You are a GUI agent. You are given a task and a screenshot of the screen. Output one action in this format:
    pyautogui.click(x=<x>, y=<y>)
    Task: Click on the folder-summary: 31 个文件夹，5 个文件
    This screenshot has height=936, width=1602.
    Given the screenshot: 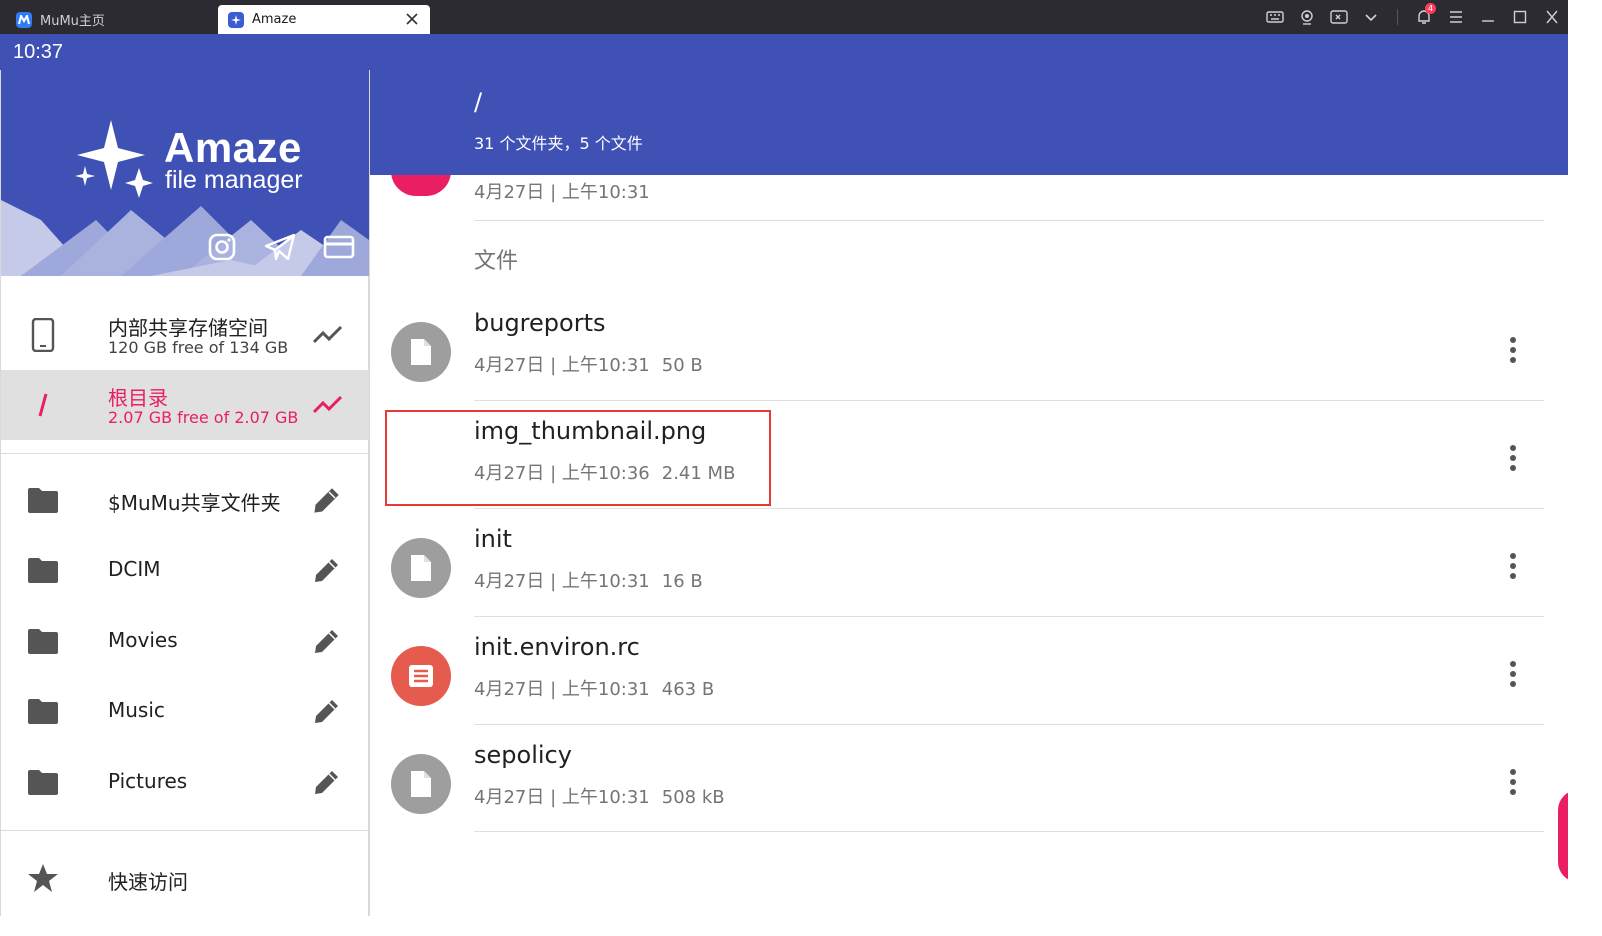 What is the action you would take?
    pyautogui.click(x=558, y=143)
    